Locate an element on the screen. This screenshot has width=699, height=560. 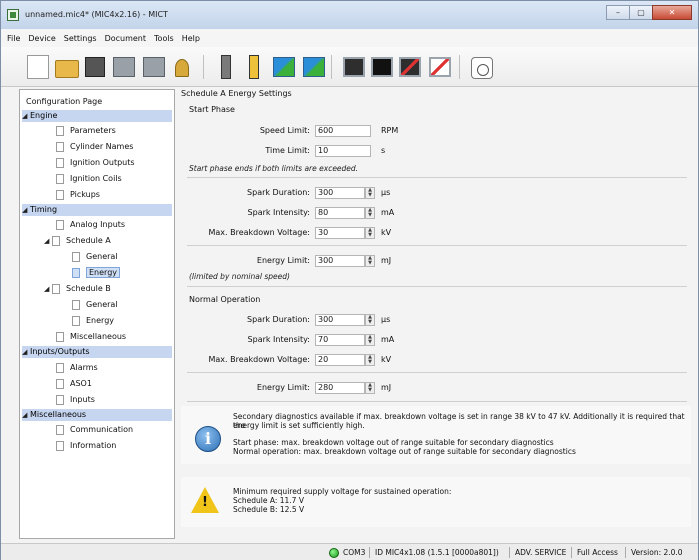
tree-item-information: Information is located at coordinates (86, 446).